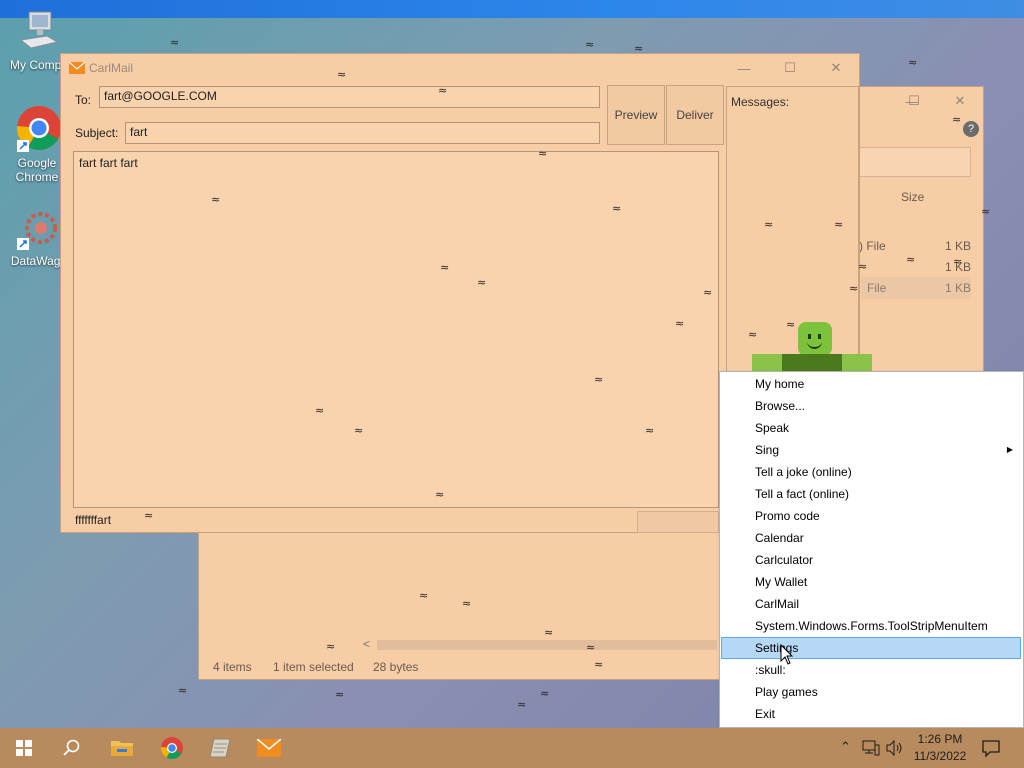  I want to click on scroll-left-arrow: <, so click(366, 644).